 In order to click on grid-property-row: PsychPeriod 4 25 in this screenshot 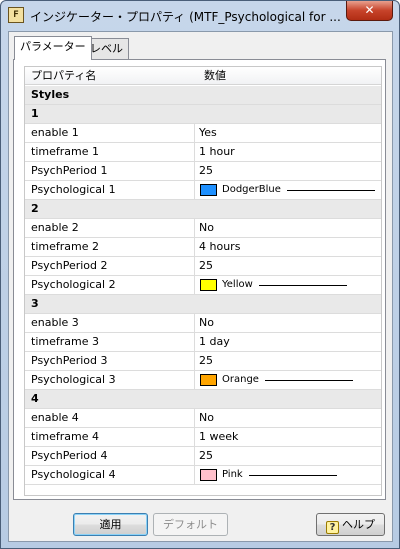, I will do `click(203, 456)`.